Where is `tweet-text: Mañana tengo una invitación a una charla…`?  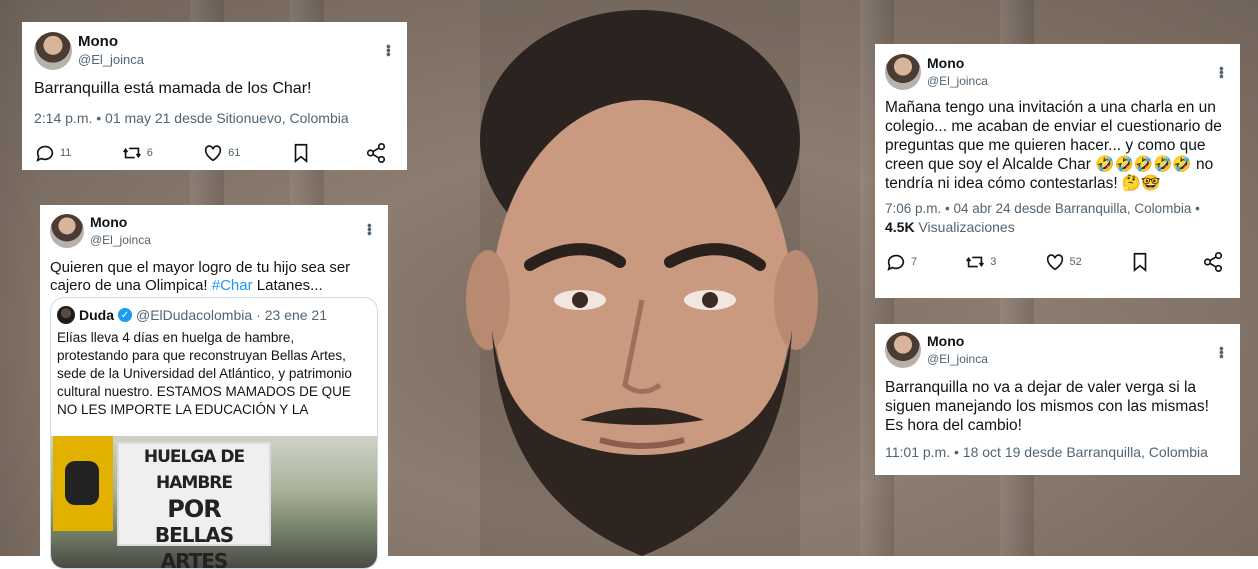 tweet-text: Mañana tengo una invitación a una charla… is located at coordinates (1053, 145).